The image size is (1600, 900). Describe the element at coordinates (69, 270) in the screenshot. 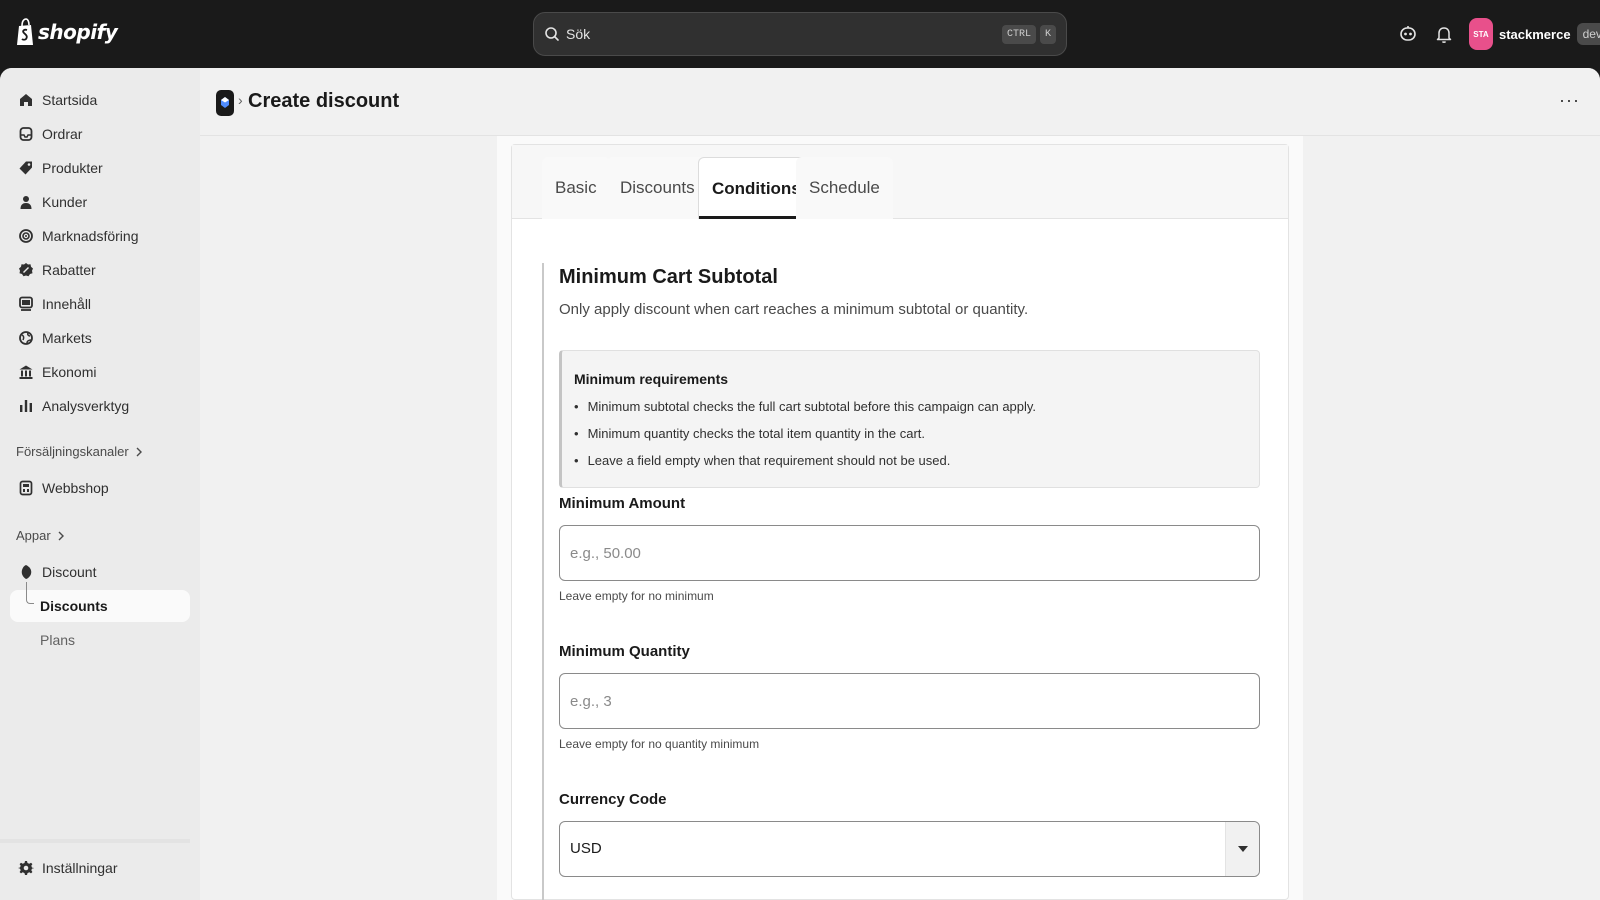

I see `sidebar-item-label: Rabatter` at that location.